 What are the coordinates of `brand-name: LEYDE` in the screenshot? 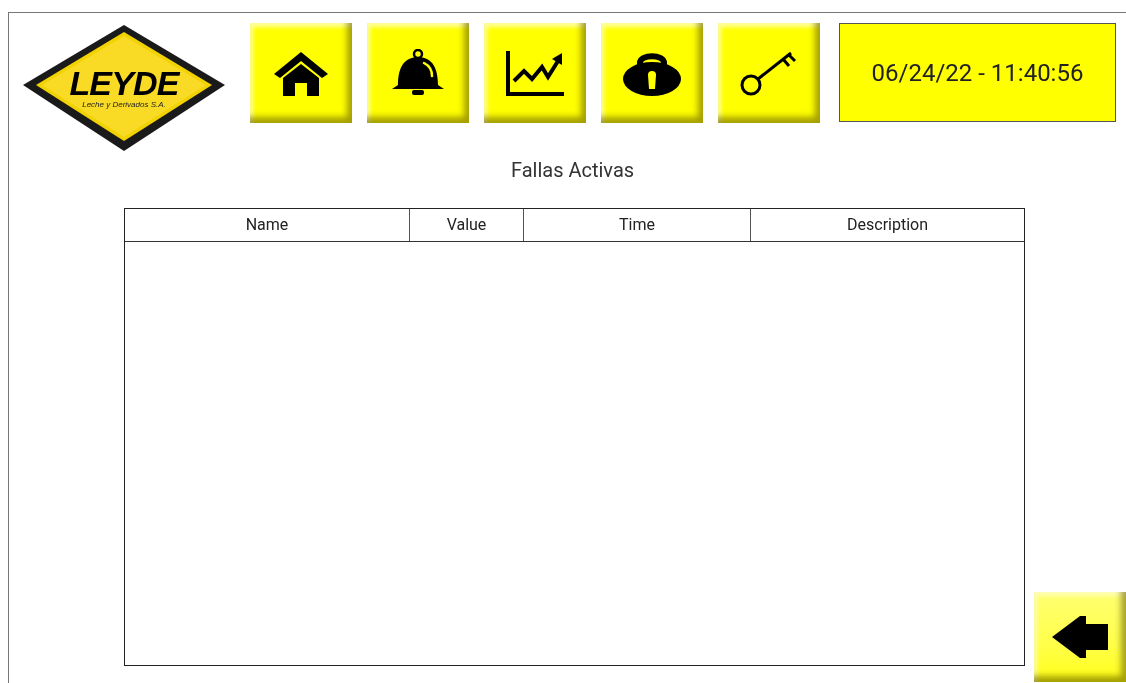 It's located at (124, 83).